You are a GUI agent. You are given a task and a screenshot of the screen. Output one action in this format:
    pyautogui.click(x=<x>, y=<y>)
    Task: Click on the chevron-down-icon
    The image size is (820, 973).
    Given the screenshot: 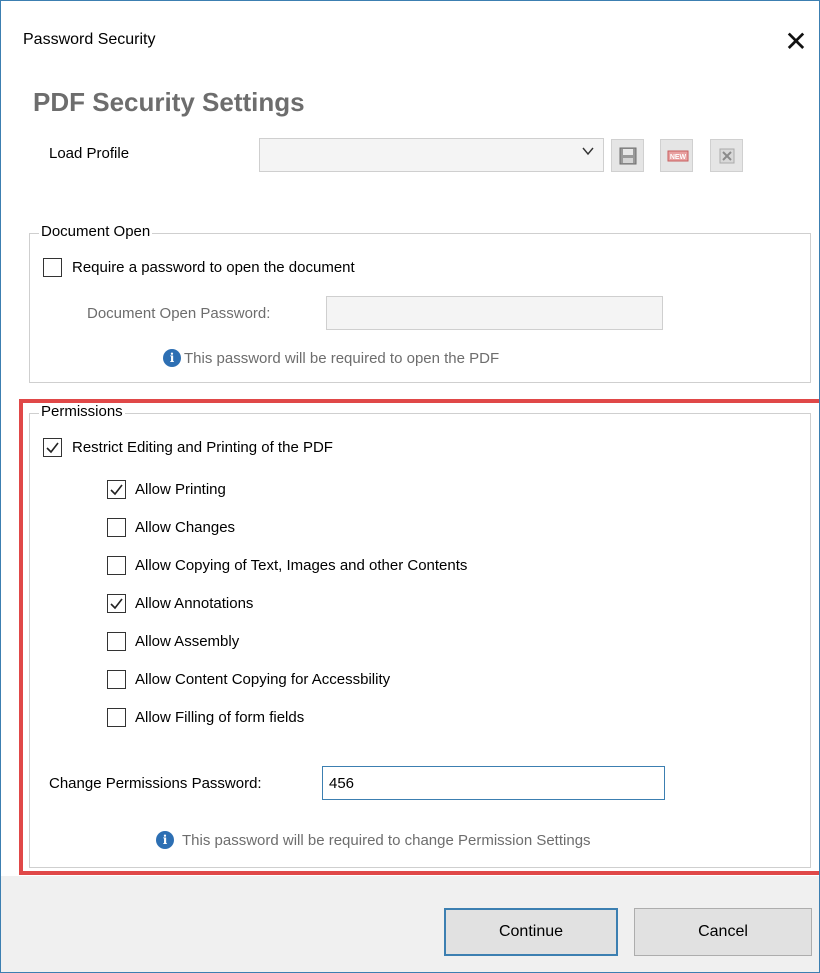 What is the action you would take?
    pyautogui.click(x=588, y=153)
    